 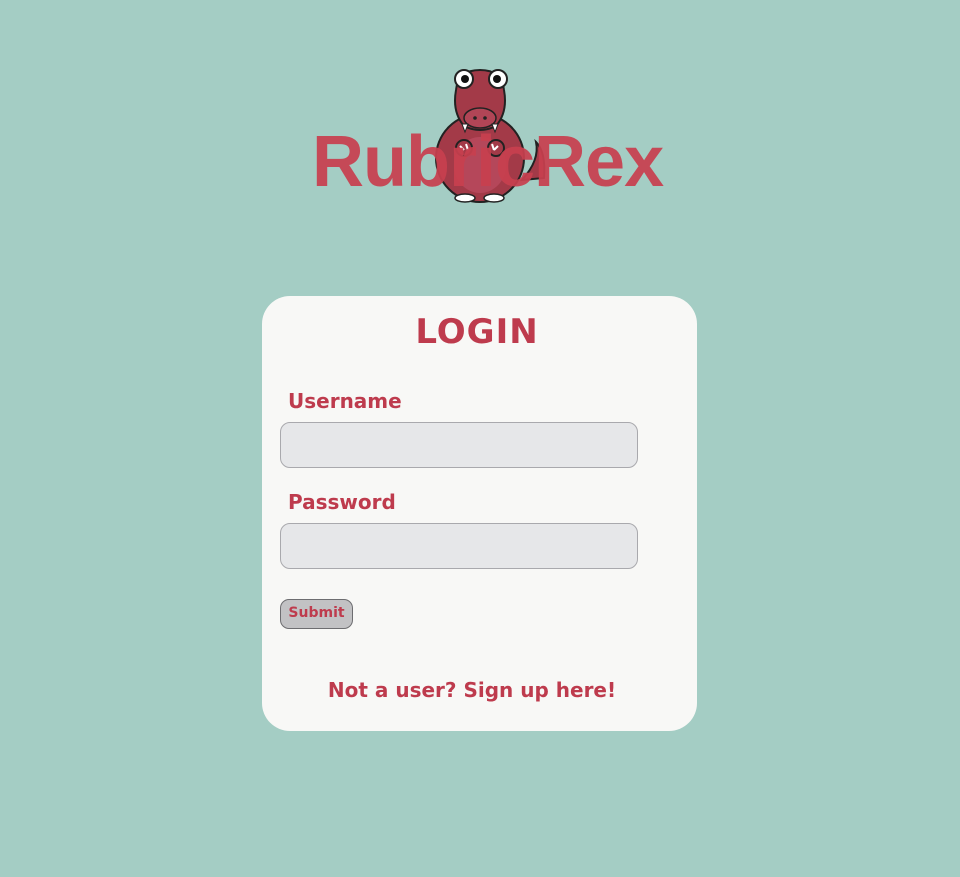 I want to click on logo-wordmark: RubricRex, so click(x=488, y=162).